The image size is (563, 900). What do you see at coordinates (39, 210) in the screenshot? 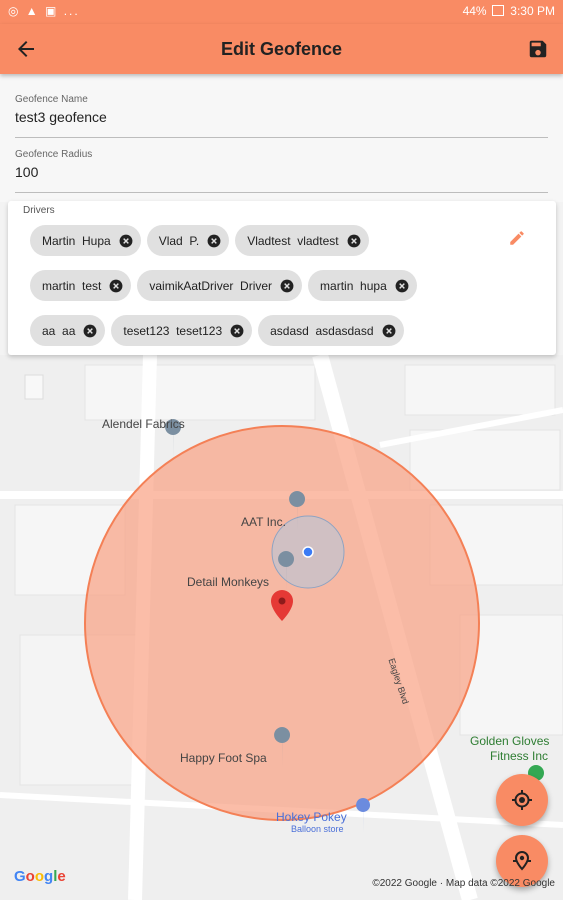
I see `drivers-label: Drivers` at bounding box center [39, 210].